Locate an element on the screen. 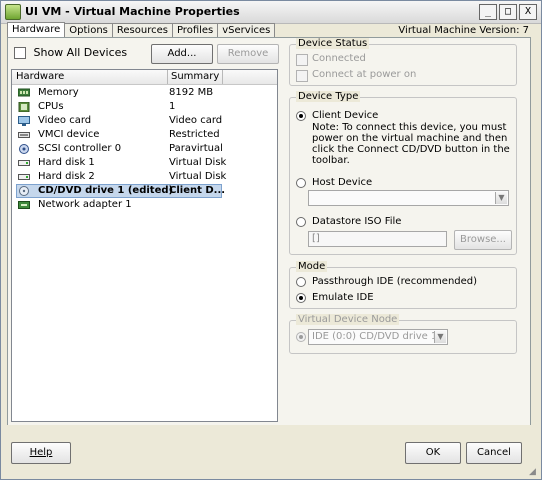 The height and width of the screenshot is (480, 542). title-bar: UI VM - Virtual Machine Properties _ □ X is located at coordinates (271, 12).